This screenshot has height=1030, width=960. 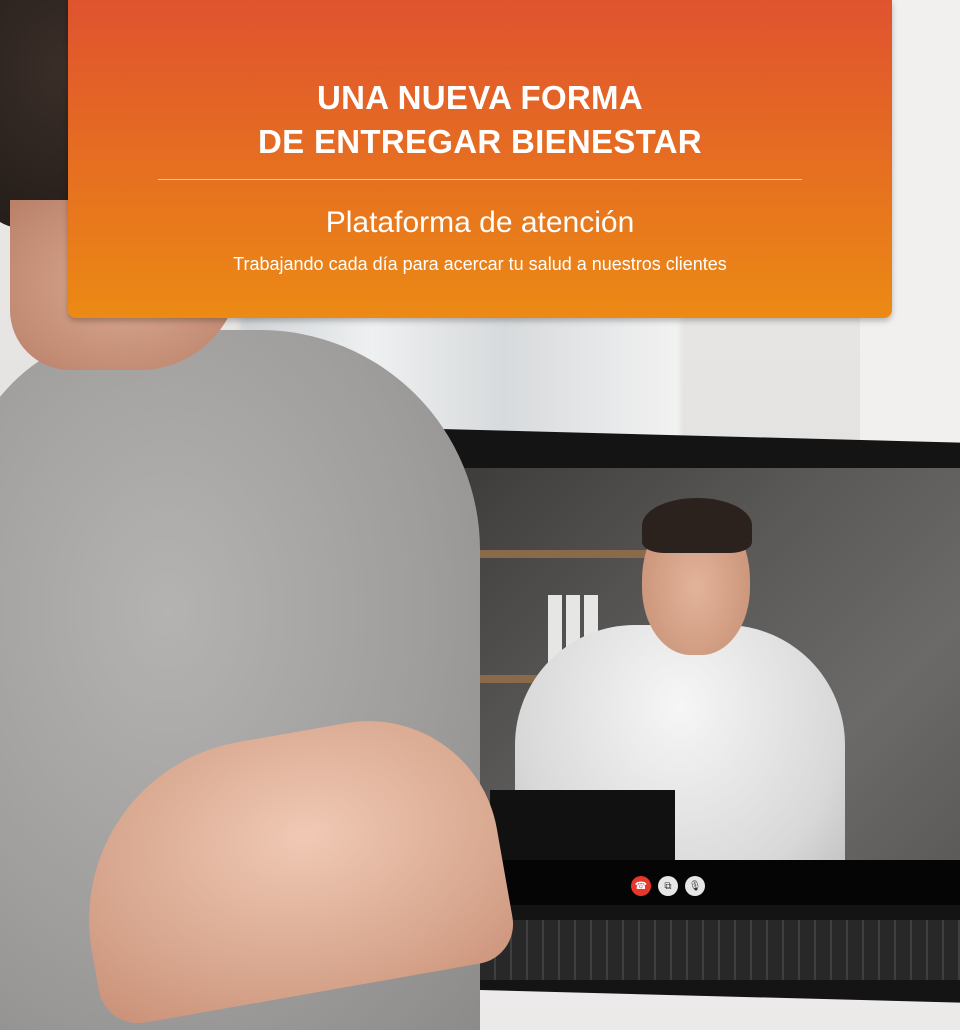 I want to click on hang-up-icon: ☎, so click(x=641, y=886).